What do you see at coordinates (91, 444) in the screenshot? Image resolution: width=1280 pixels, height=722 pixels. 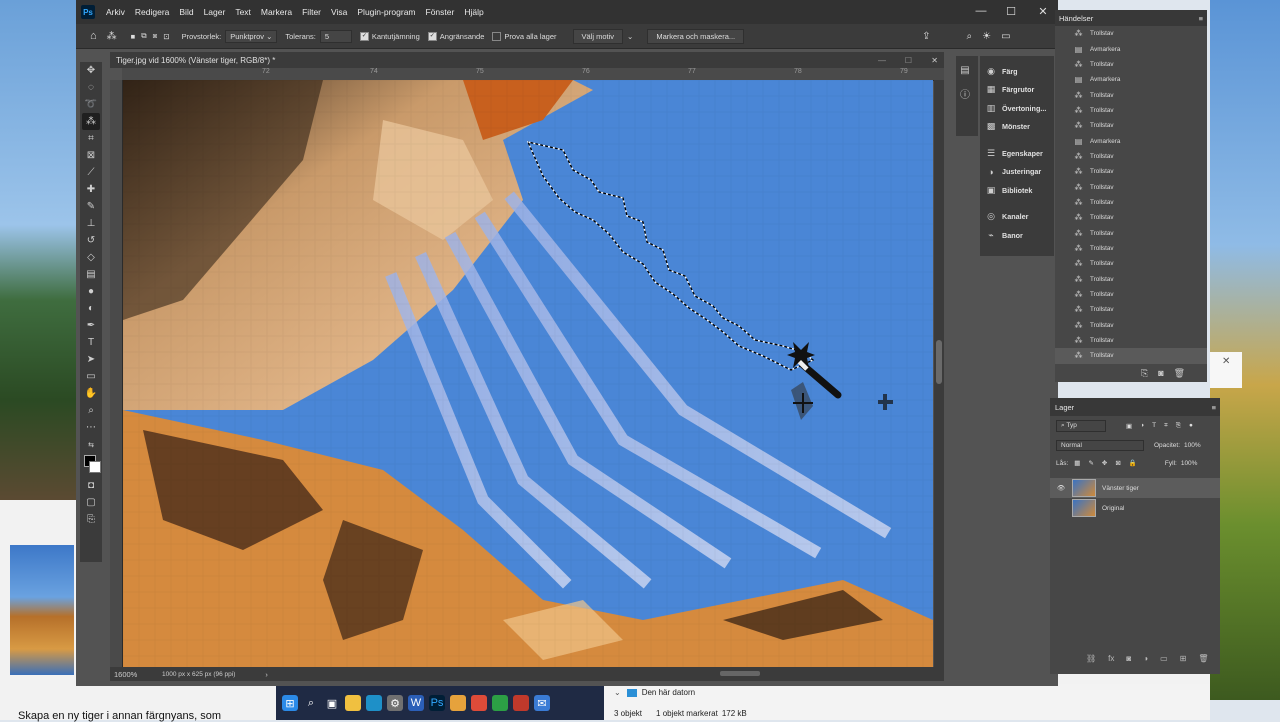 I see `swap-colors-icon: ⇆` at bounding box center [91, 444].